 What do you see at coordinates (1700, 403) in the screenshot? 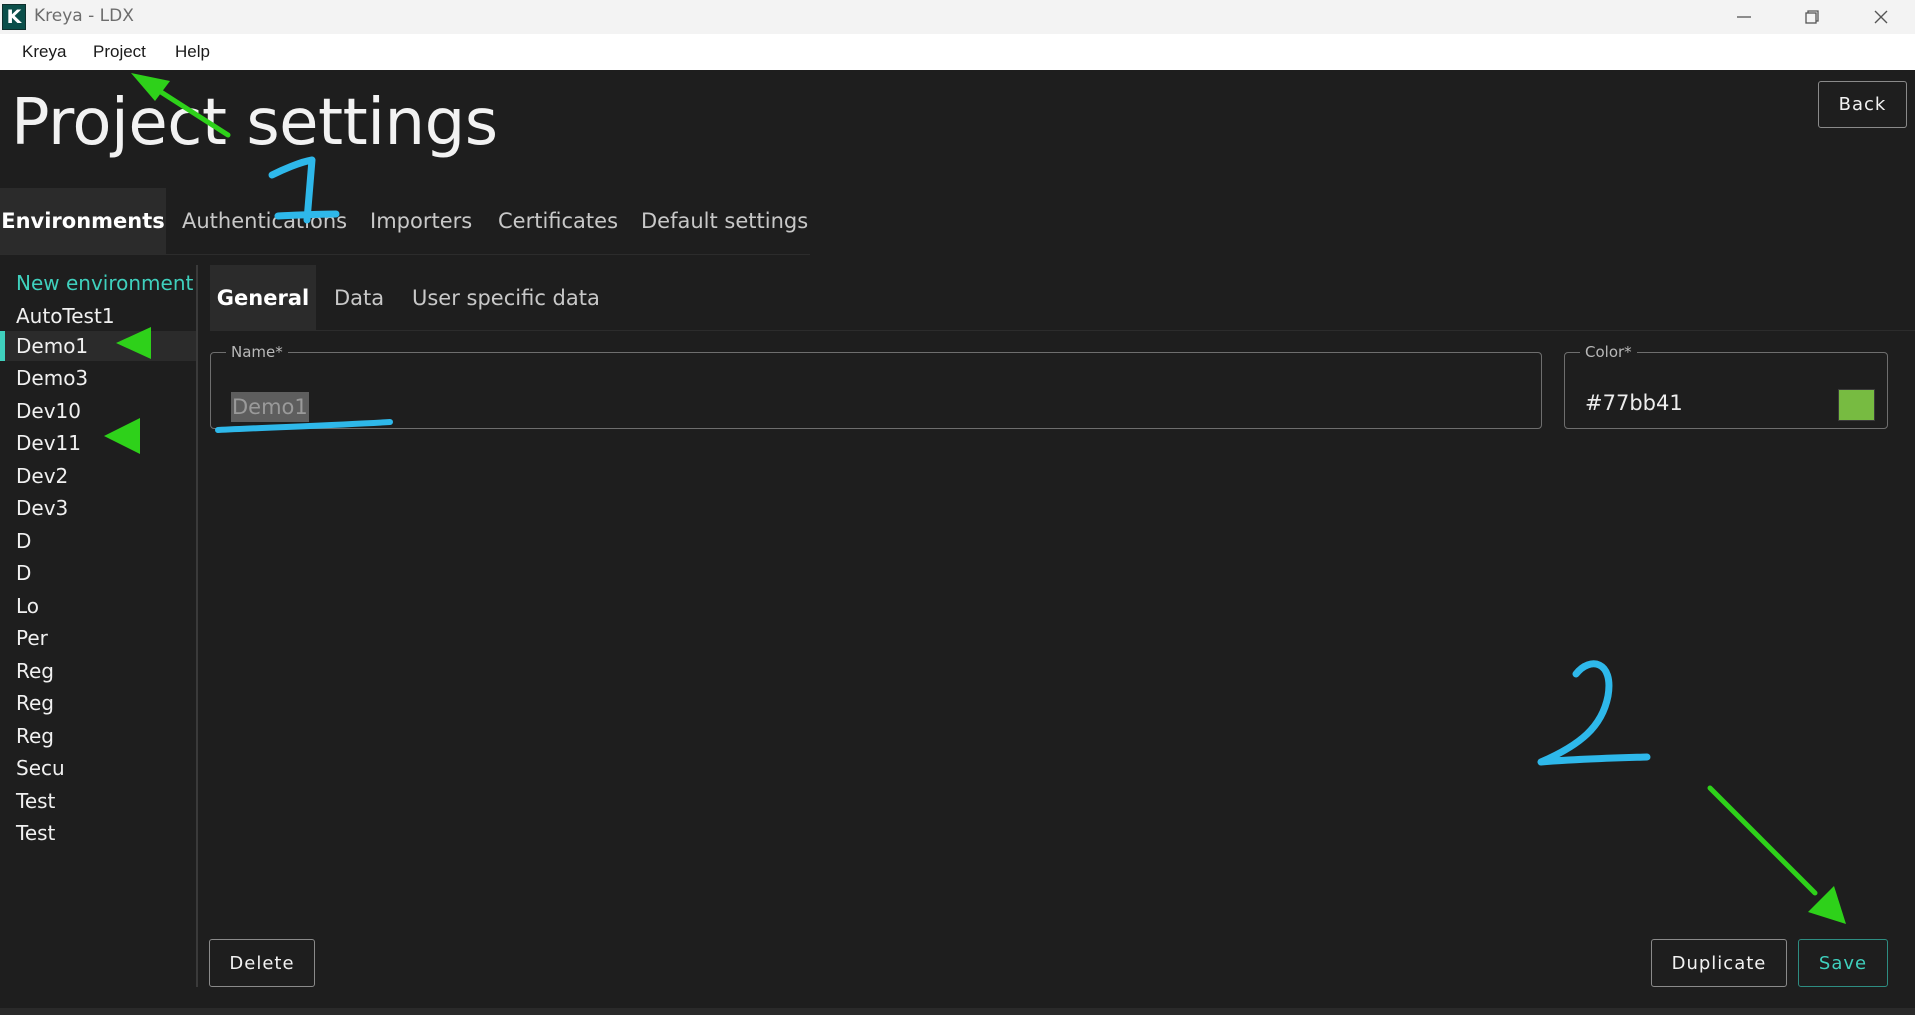
I see `color-input` at bounding box center [1700, 403].